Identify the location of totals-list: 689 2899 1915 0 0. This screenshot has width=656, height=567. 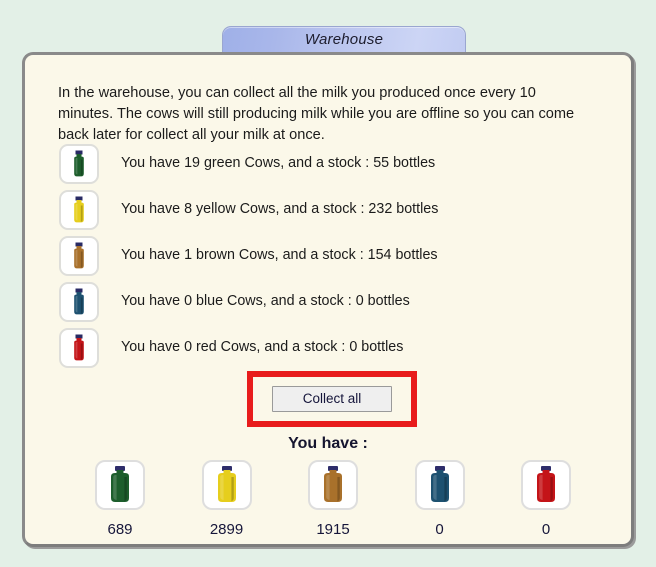
(333, 499).